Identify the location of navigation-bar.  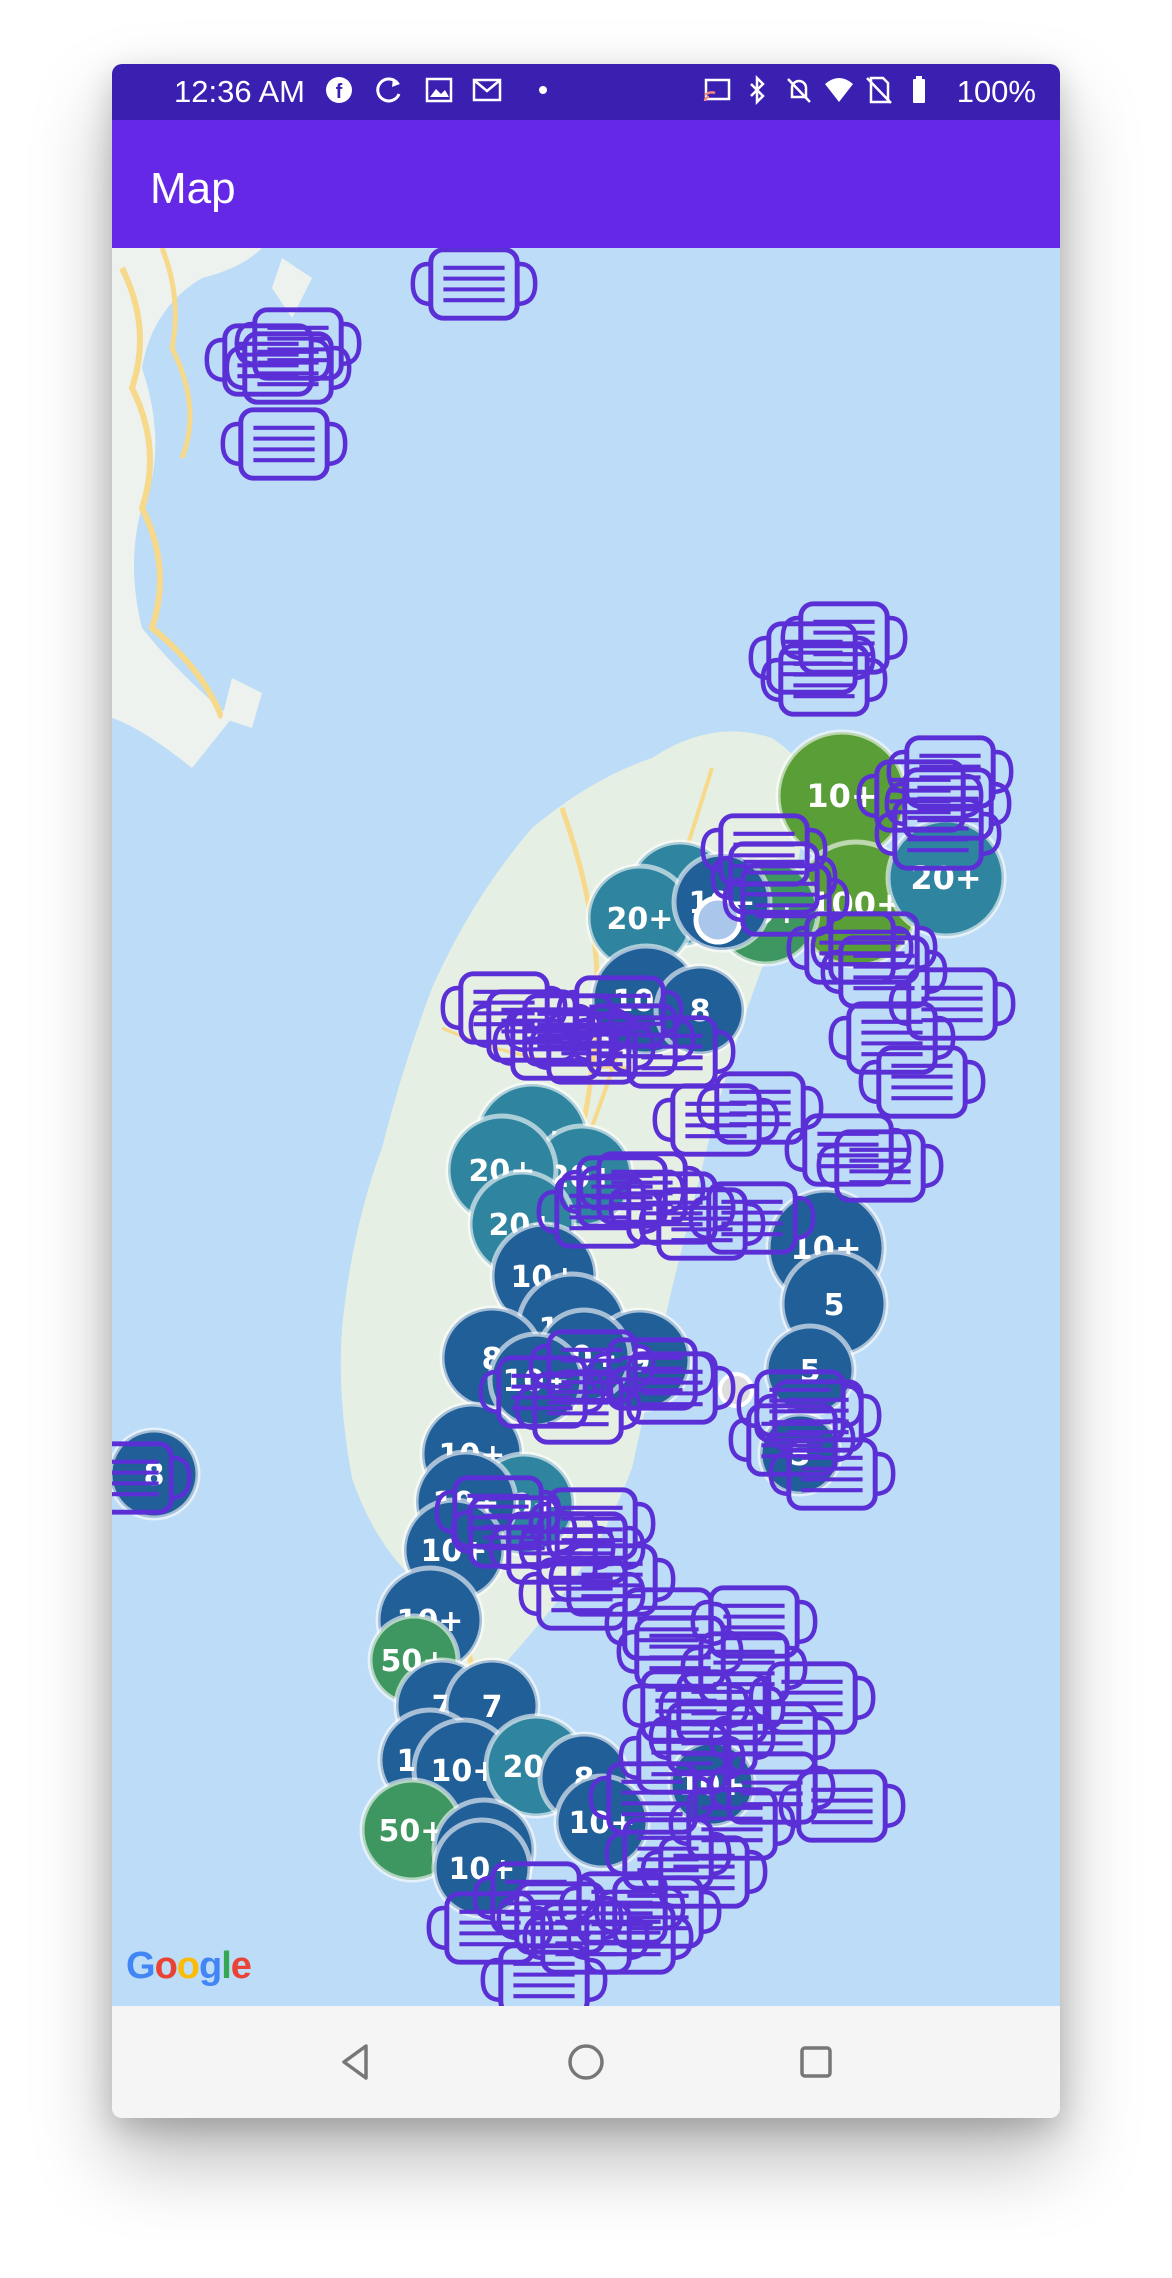
(586, 2062).